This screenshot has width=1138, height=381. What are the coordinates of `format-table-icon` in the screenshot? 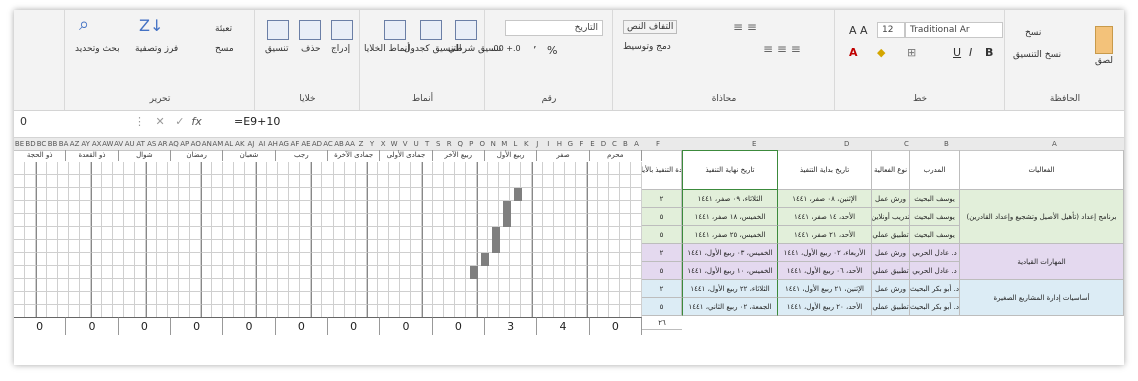 It's located at (431, 30).